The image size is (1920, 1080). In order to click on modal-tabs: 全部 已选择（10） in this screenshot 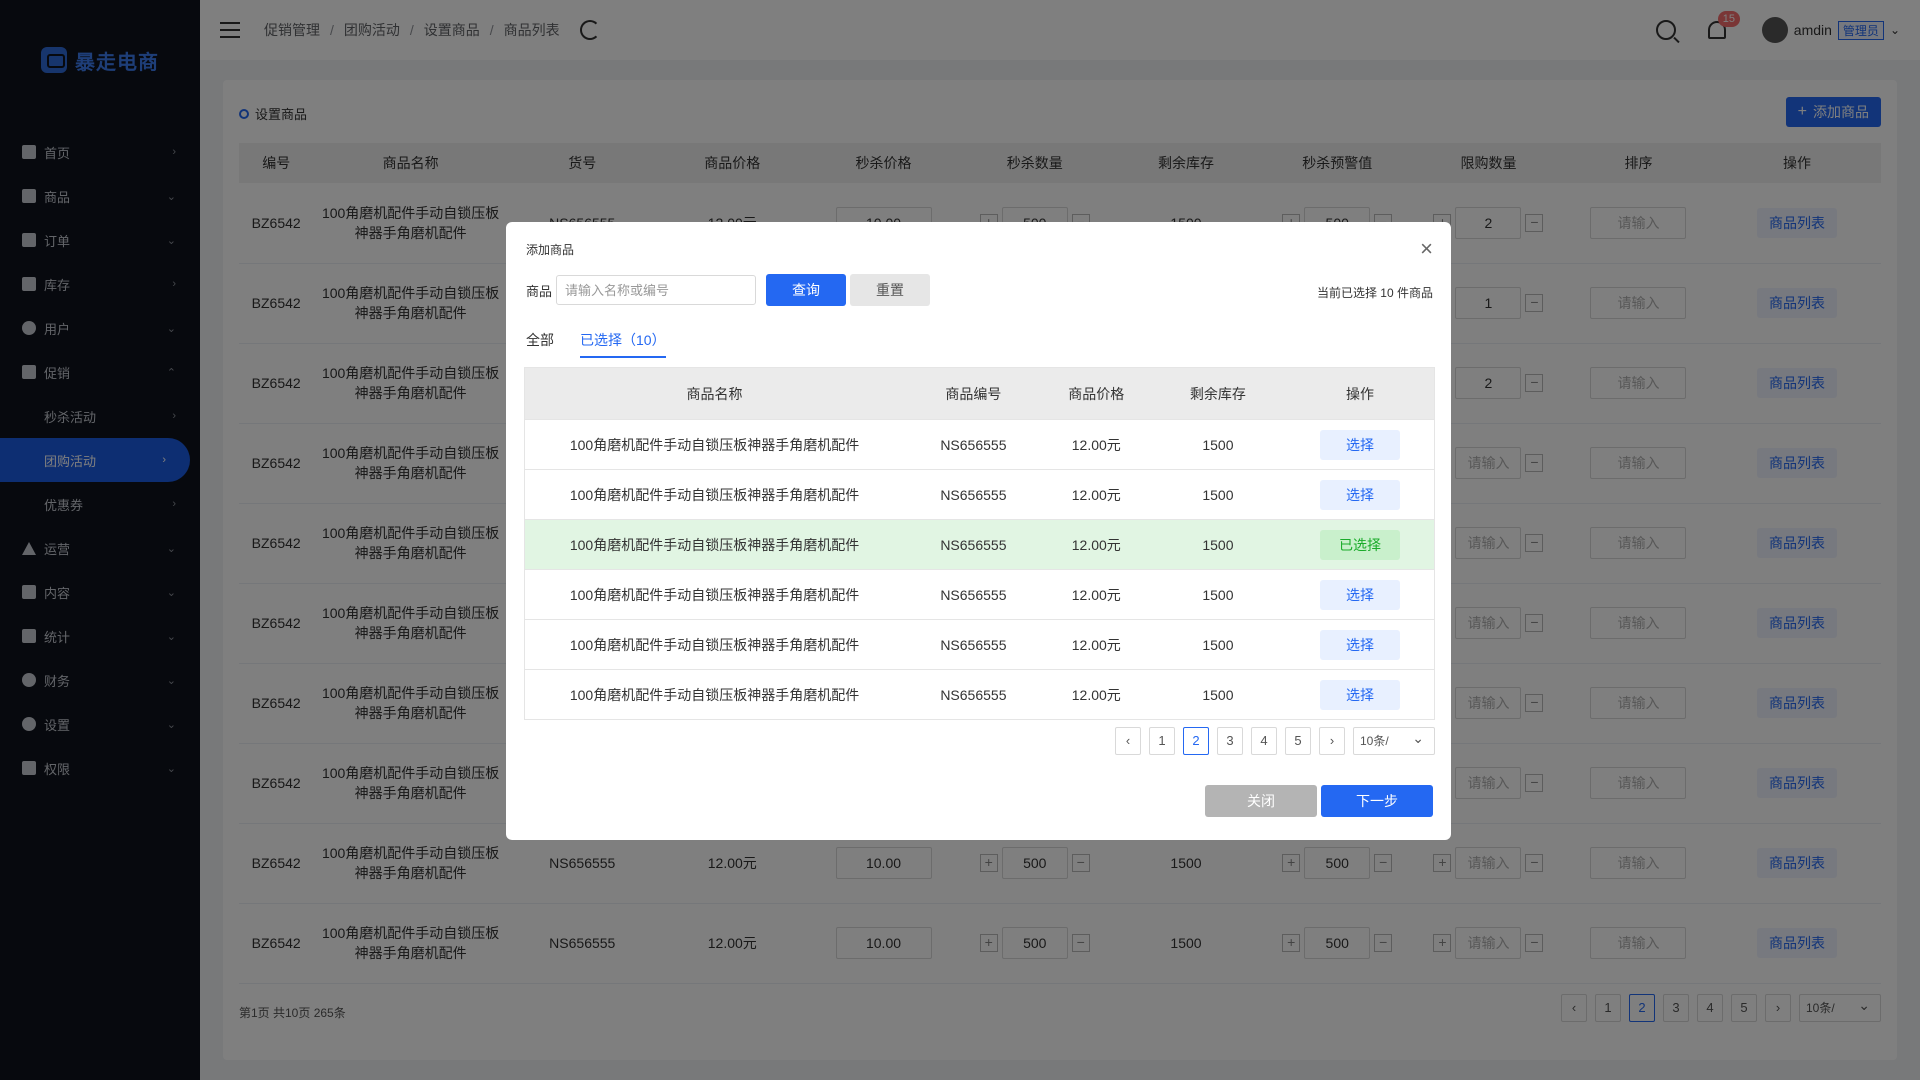, I will do `click(609, 344)`.